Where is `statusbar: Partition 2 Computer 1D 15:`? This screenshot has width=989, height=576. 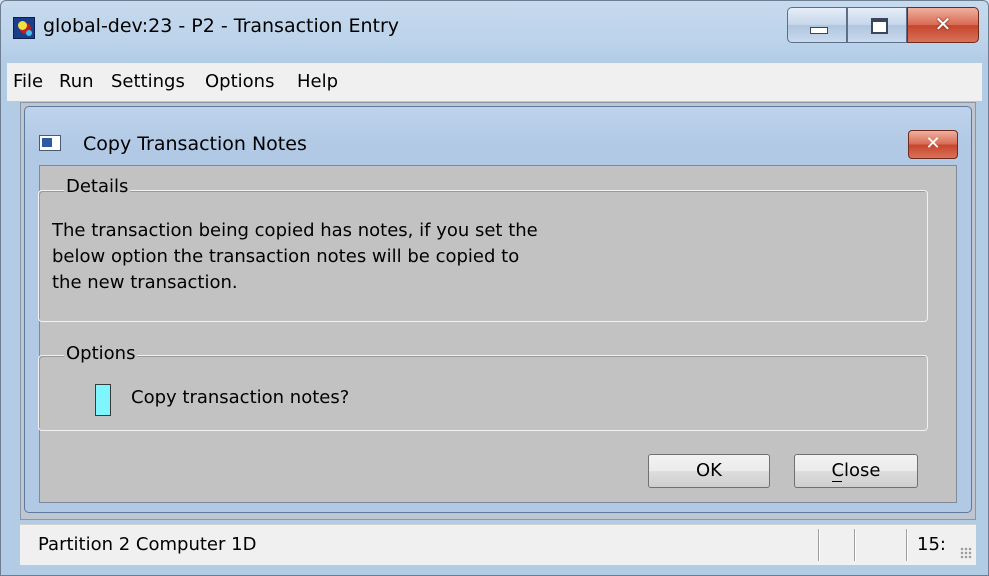
statusbar: Partition 2 Computer 1D 15: is located at coordinates (498, 544).